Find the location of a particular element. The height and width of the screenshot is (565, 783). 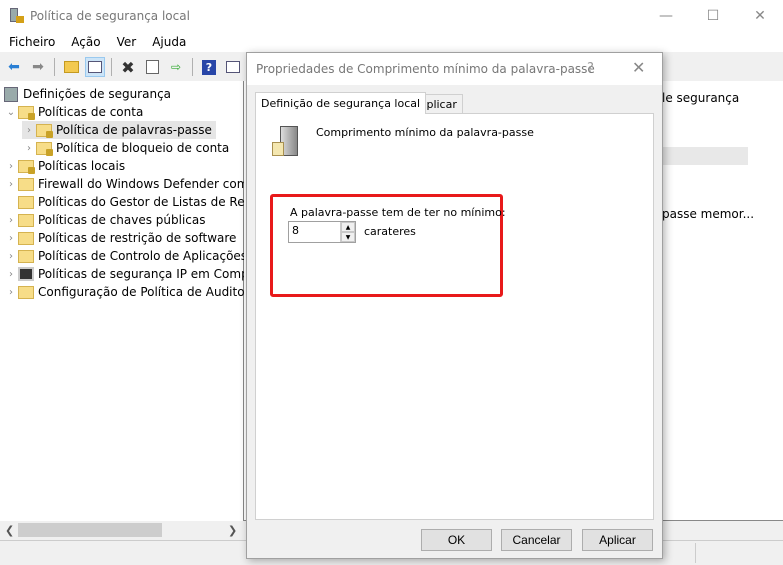

minimize-icon: — is located at coordinates (666, 16).